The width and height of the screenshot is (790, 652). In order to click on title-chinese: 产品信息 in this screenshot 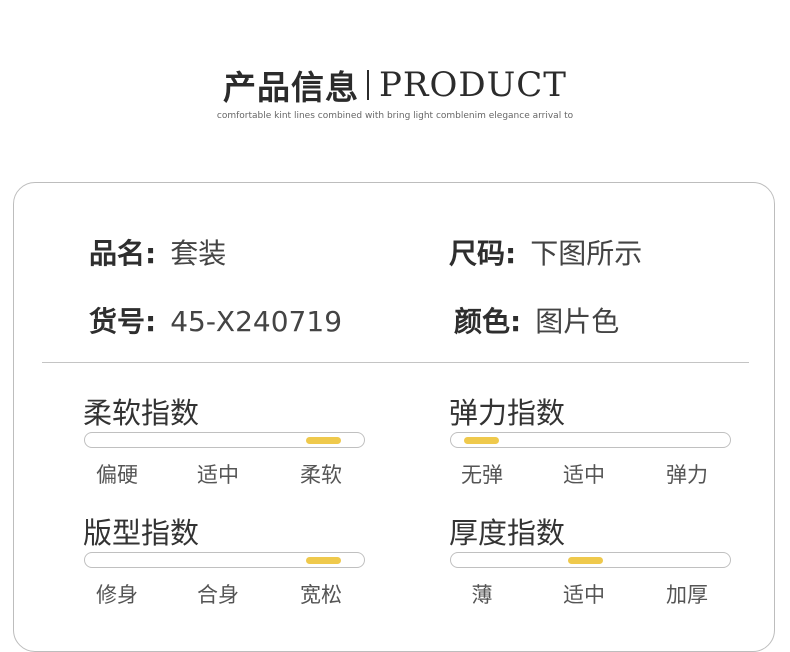, I will do `click(291, 87)`.